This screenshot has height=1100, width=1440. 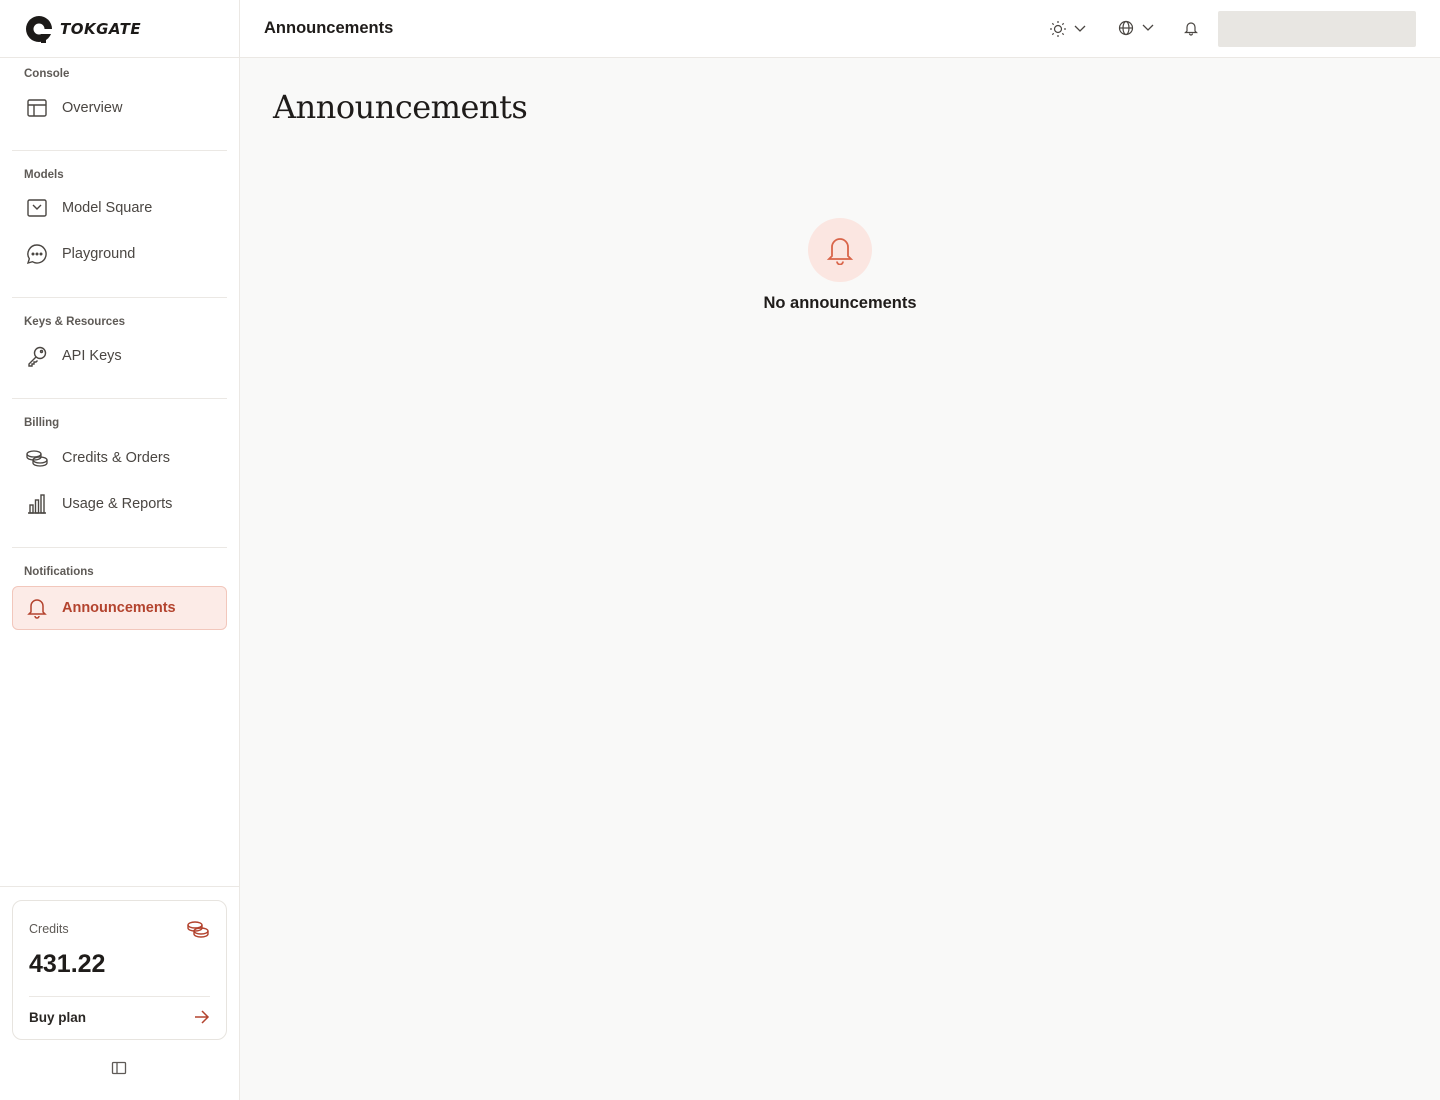 What do you see at coordinates (1068, 29) in the screenshot?
I see `theme-toggle` at bounding box center [1068, 29].